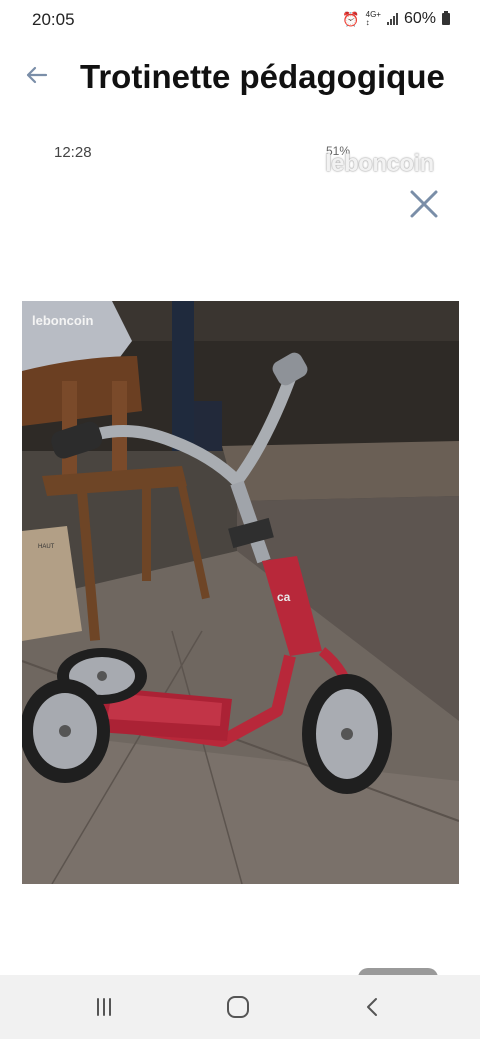 This screenshot has height=1039, width=480. I want to click on recents-icon, so click(104, 1007).